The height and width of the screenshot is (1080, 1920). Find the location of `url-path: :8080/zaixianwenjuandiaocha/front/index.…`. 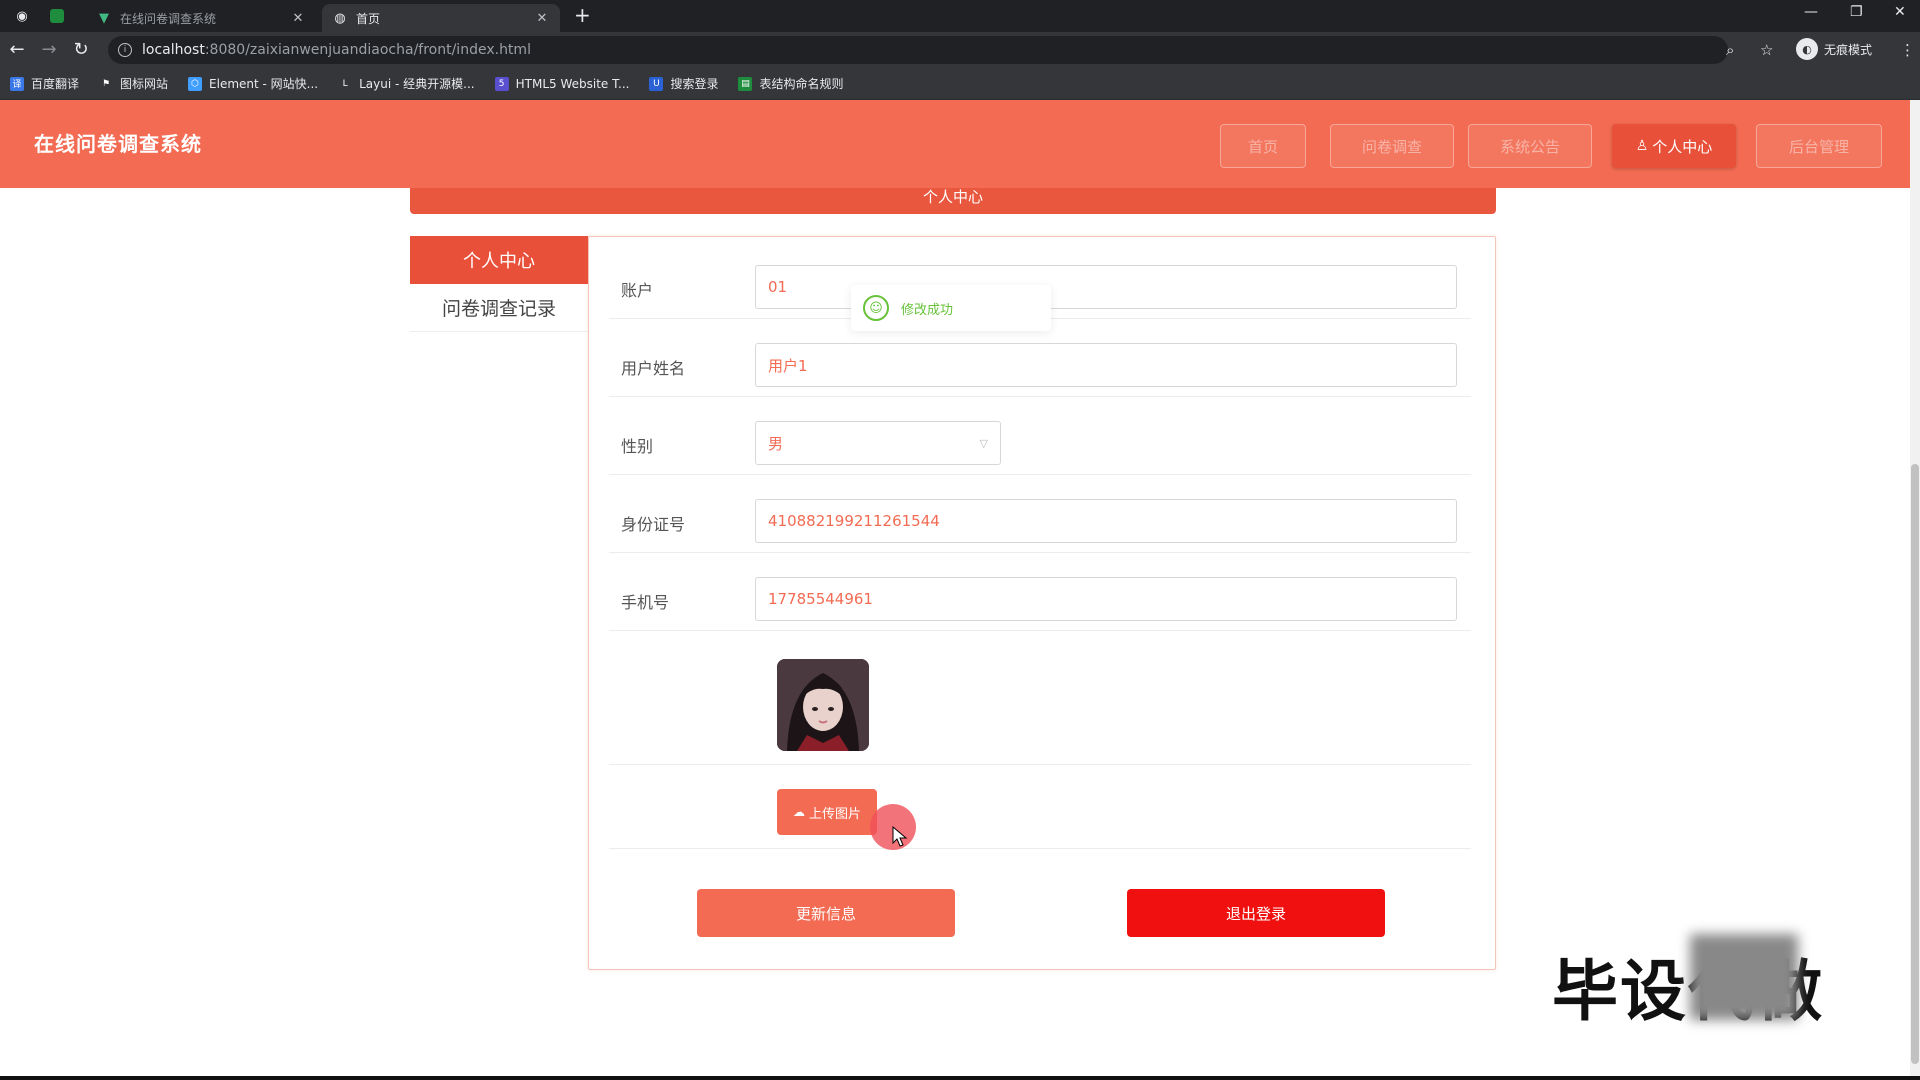

url-path: :8080/zaixianwenjuandiaocha/front/index.… is located at coordinates (367, 50).